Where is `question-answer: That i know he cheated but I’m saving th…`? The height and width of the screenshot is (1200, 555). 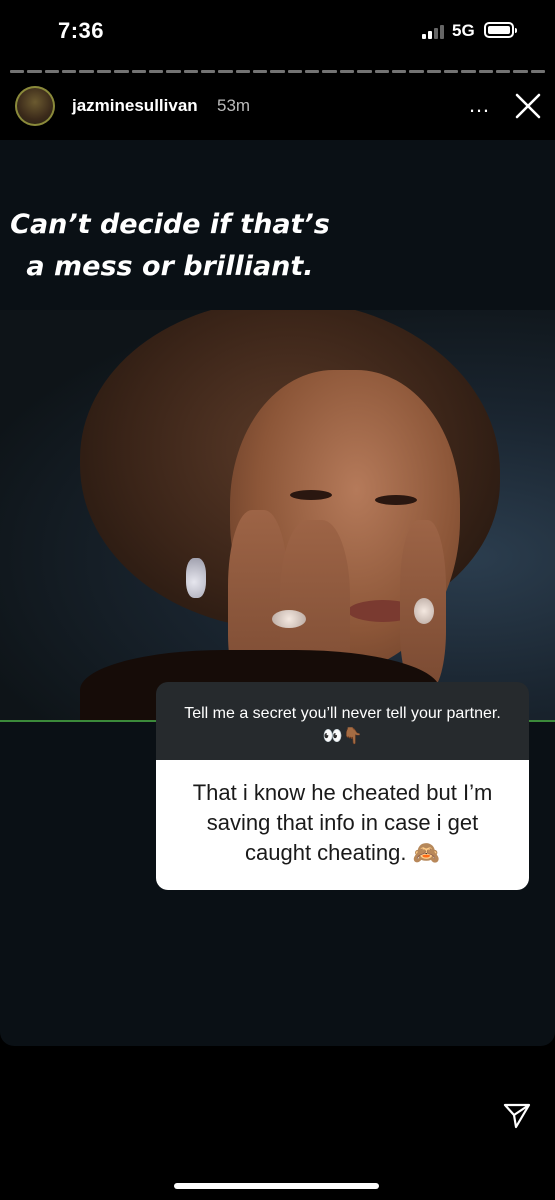 question-answer: That i know he cheated but I’m saving th… is located at coordinates (342, 825).